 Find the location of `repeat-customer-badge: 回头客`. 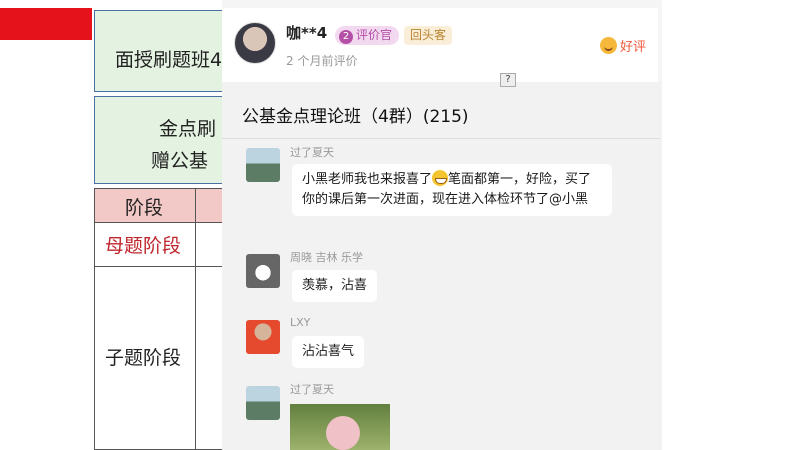

repeat-customer-badge: 回头客 is located at coordinates (428, 35).